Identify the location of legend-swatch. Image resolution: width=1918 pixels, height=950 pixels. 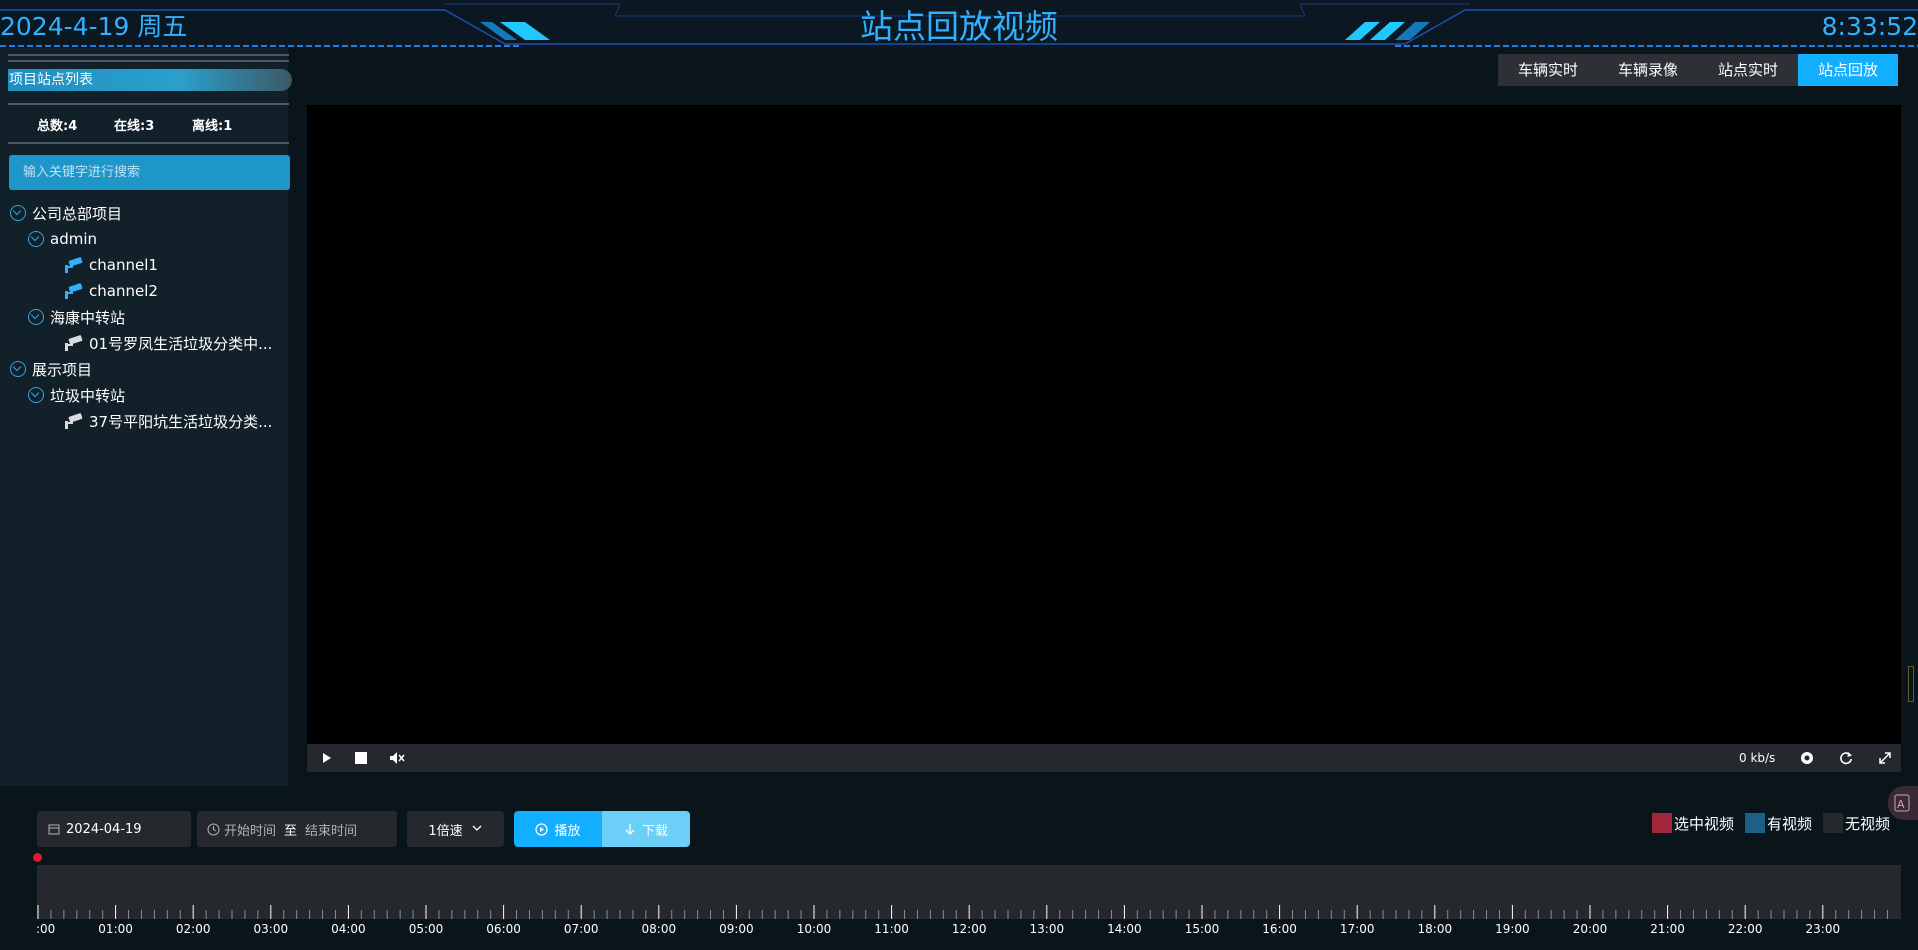
(1662, 823).